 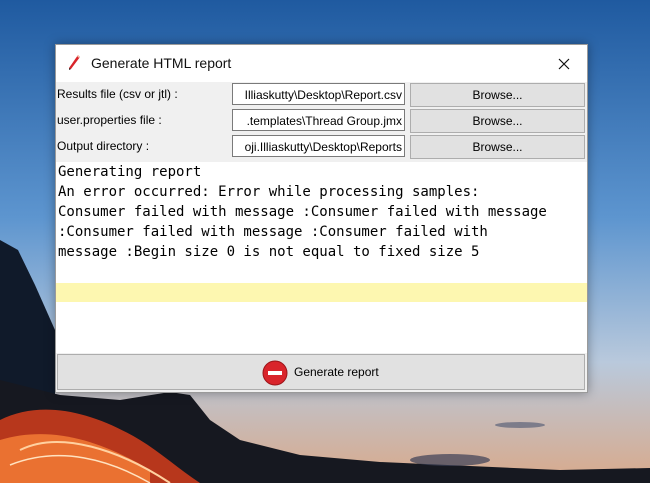 I want to click on generate-report-button: Generate report, so click(x=321, y=372).